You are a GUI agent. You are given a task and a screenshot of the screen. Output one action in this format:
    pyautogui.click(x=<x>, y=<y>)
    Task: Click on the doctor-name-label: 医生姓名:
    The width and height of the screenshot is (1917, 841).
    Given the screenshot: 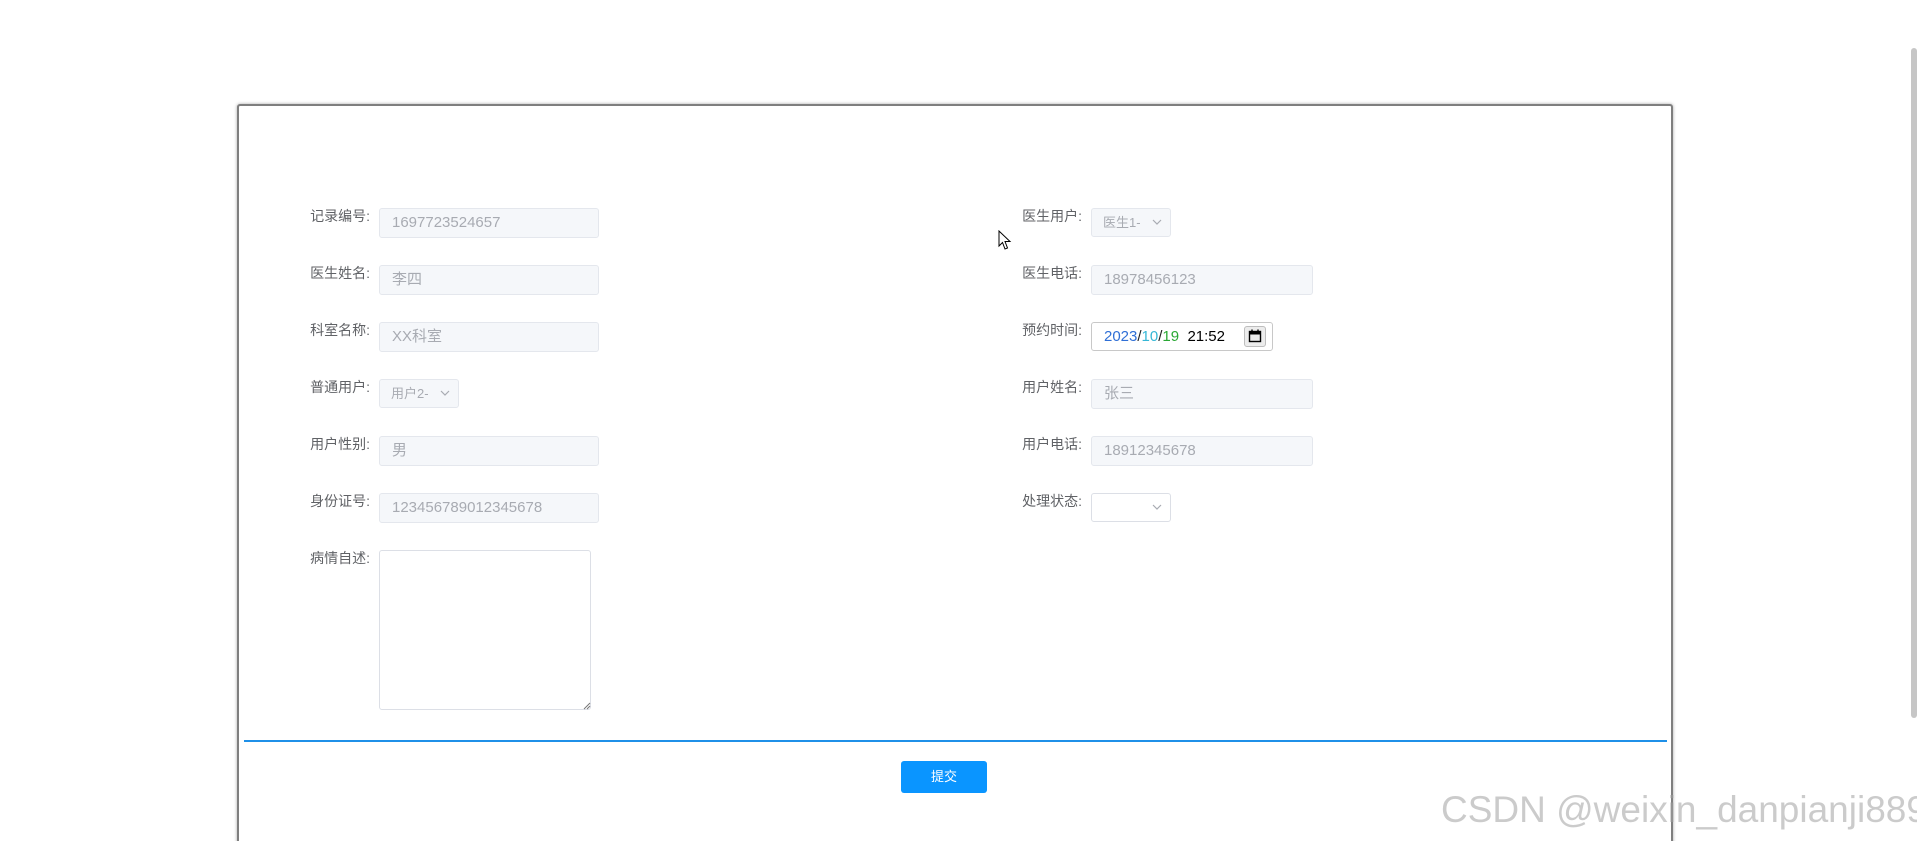 What is the action you would take?
    pyautogui.click(x=340, y=273)
    